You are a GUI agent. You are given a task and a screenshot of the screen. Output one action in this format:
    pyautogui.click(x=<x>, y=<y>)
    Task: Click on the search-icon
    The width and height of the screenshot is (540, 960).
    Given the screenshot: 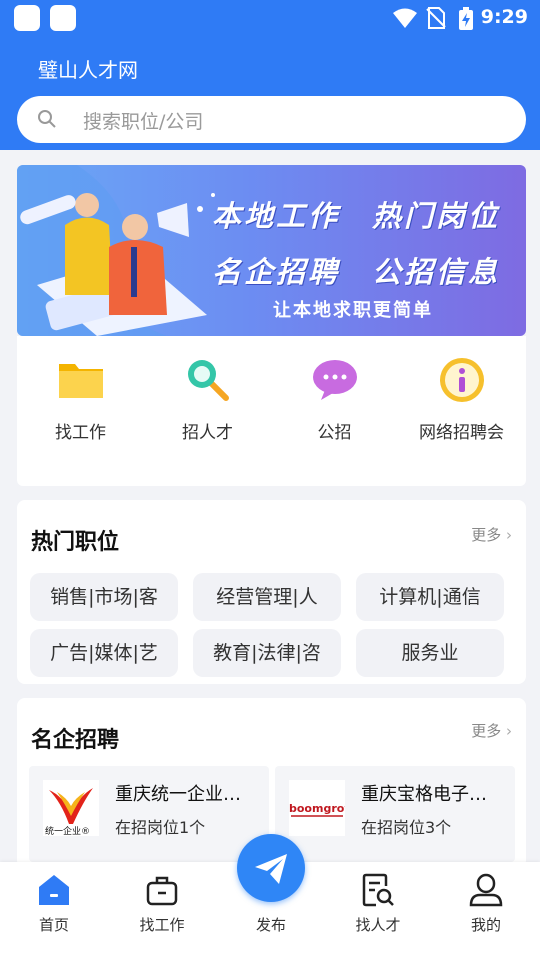 What is the action you would take?
    pyautogui.click(x=47, y=119)
    